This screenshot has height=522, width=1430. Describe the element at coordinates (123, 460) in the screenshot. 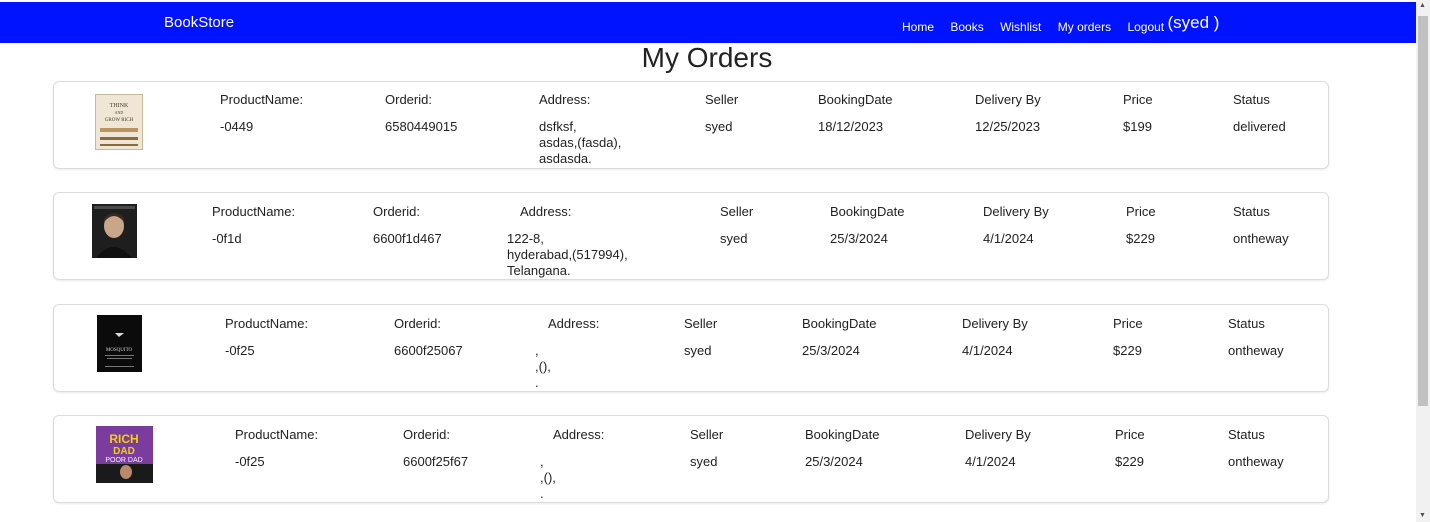

I see `svg-text: POOR DAD` at that location.